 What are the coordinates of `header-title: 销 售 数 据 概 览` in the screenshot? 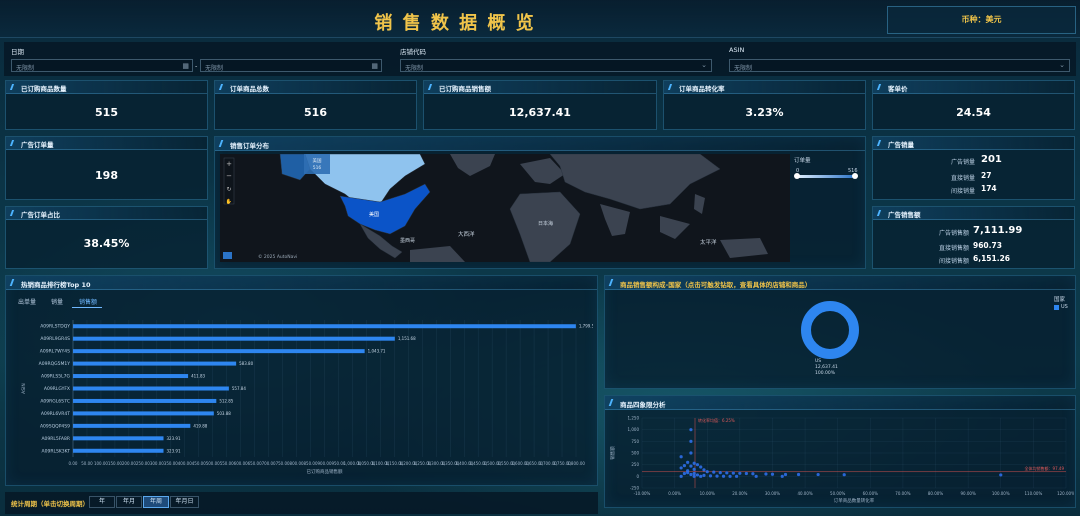 It's located at (455, 23).